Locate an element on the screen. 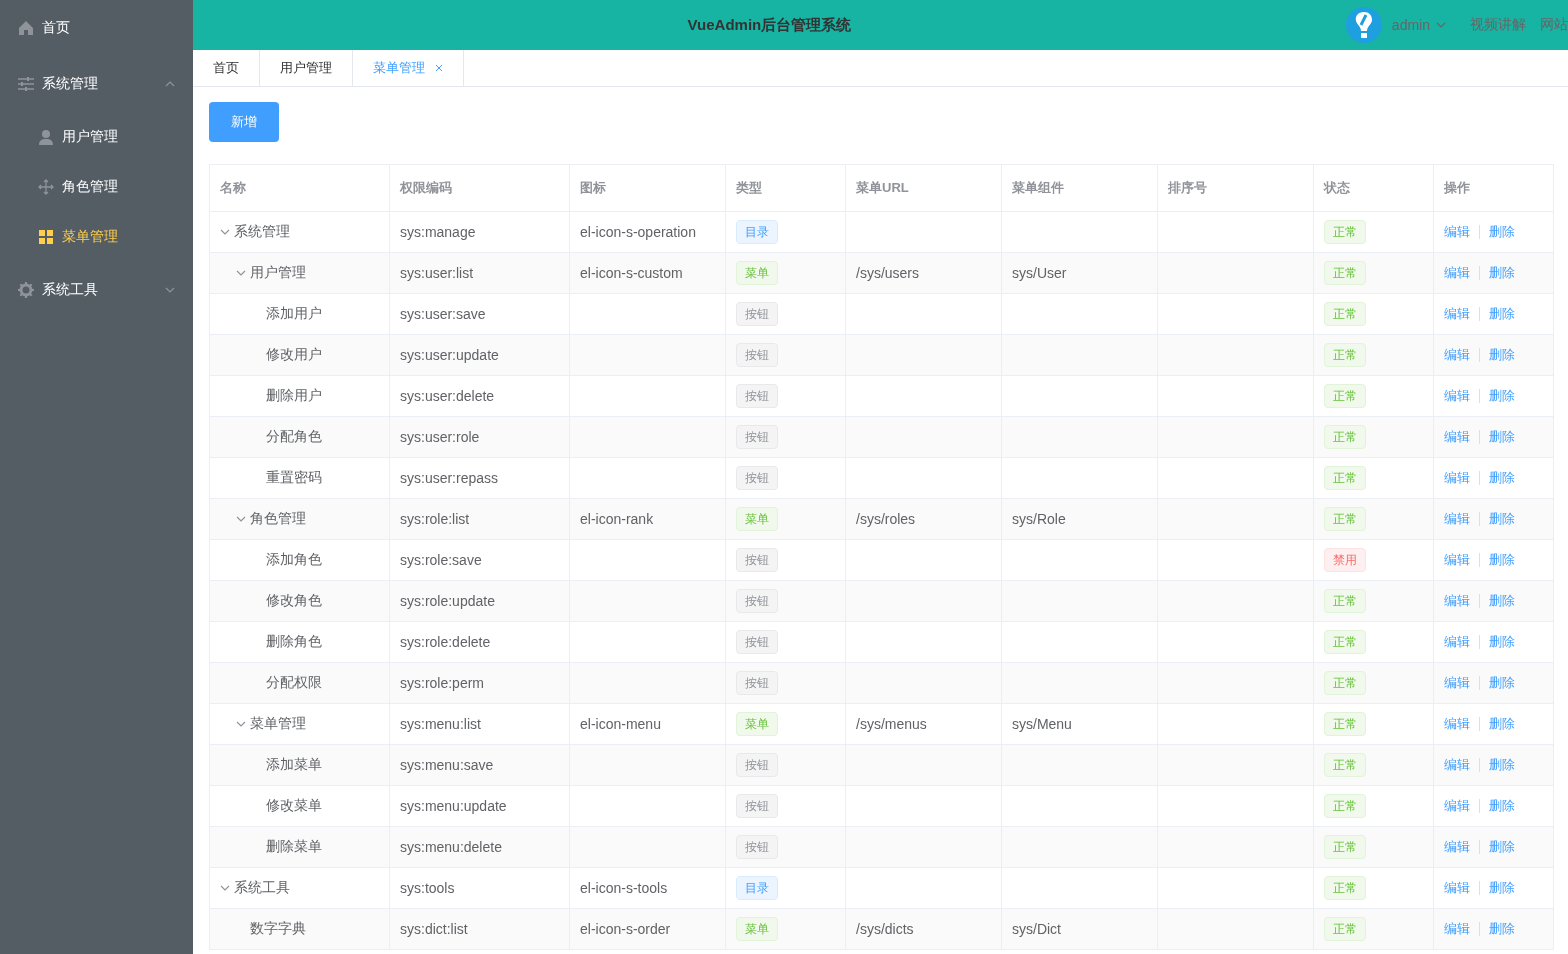 The width and height of the screenshot is (1568, 954). status-tag: 禁用 is located at coordinates (1345, 560).